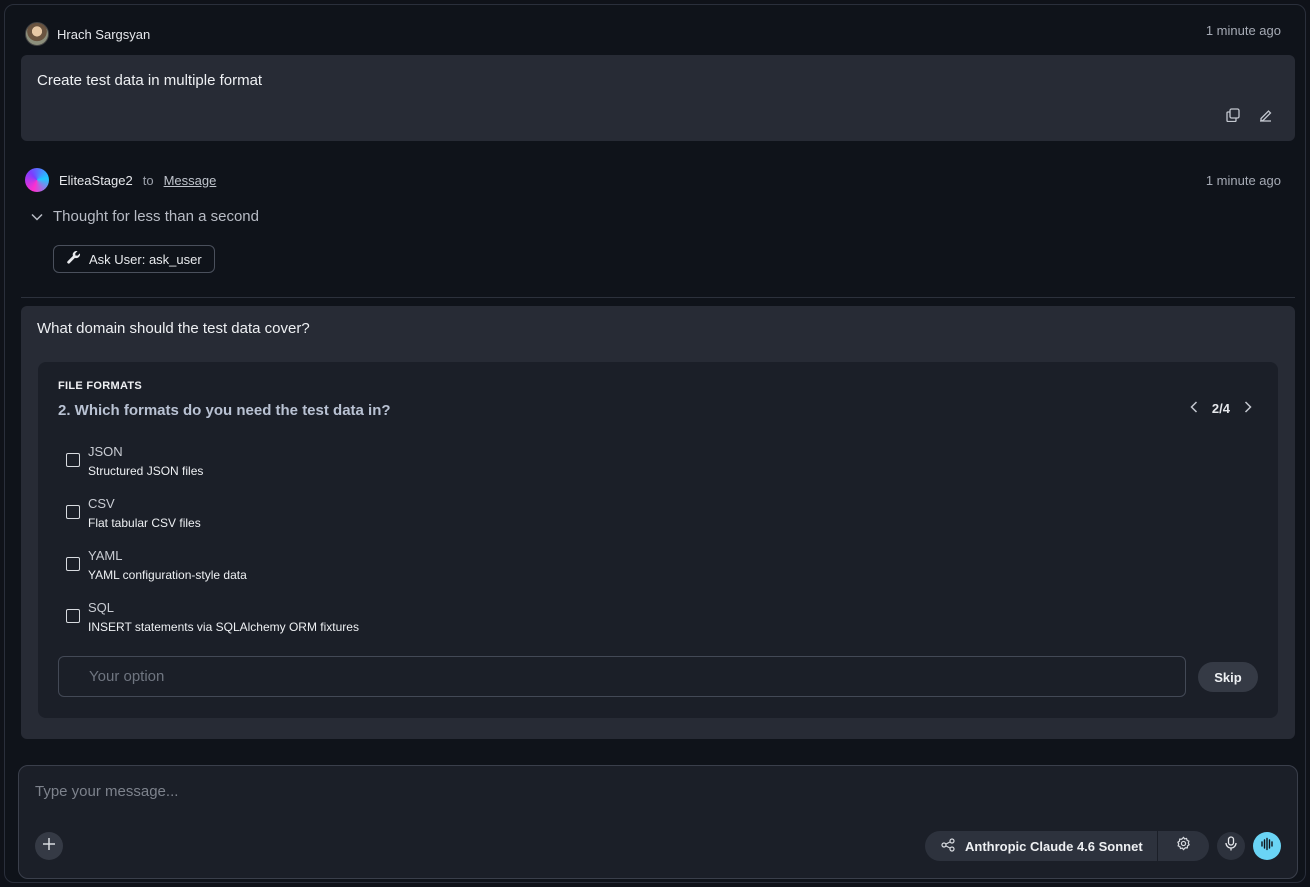 Image resolution: width=1310 pixels, height=887 pixels. Describe the element at coordinates (1248, 408) in the screenshot. I see `chevron-right-icon` at that location.